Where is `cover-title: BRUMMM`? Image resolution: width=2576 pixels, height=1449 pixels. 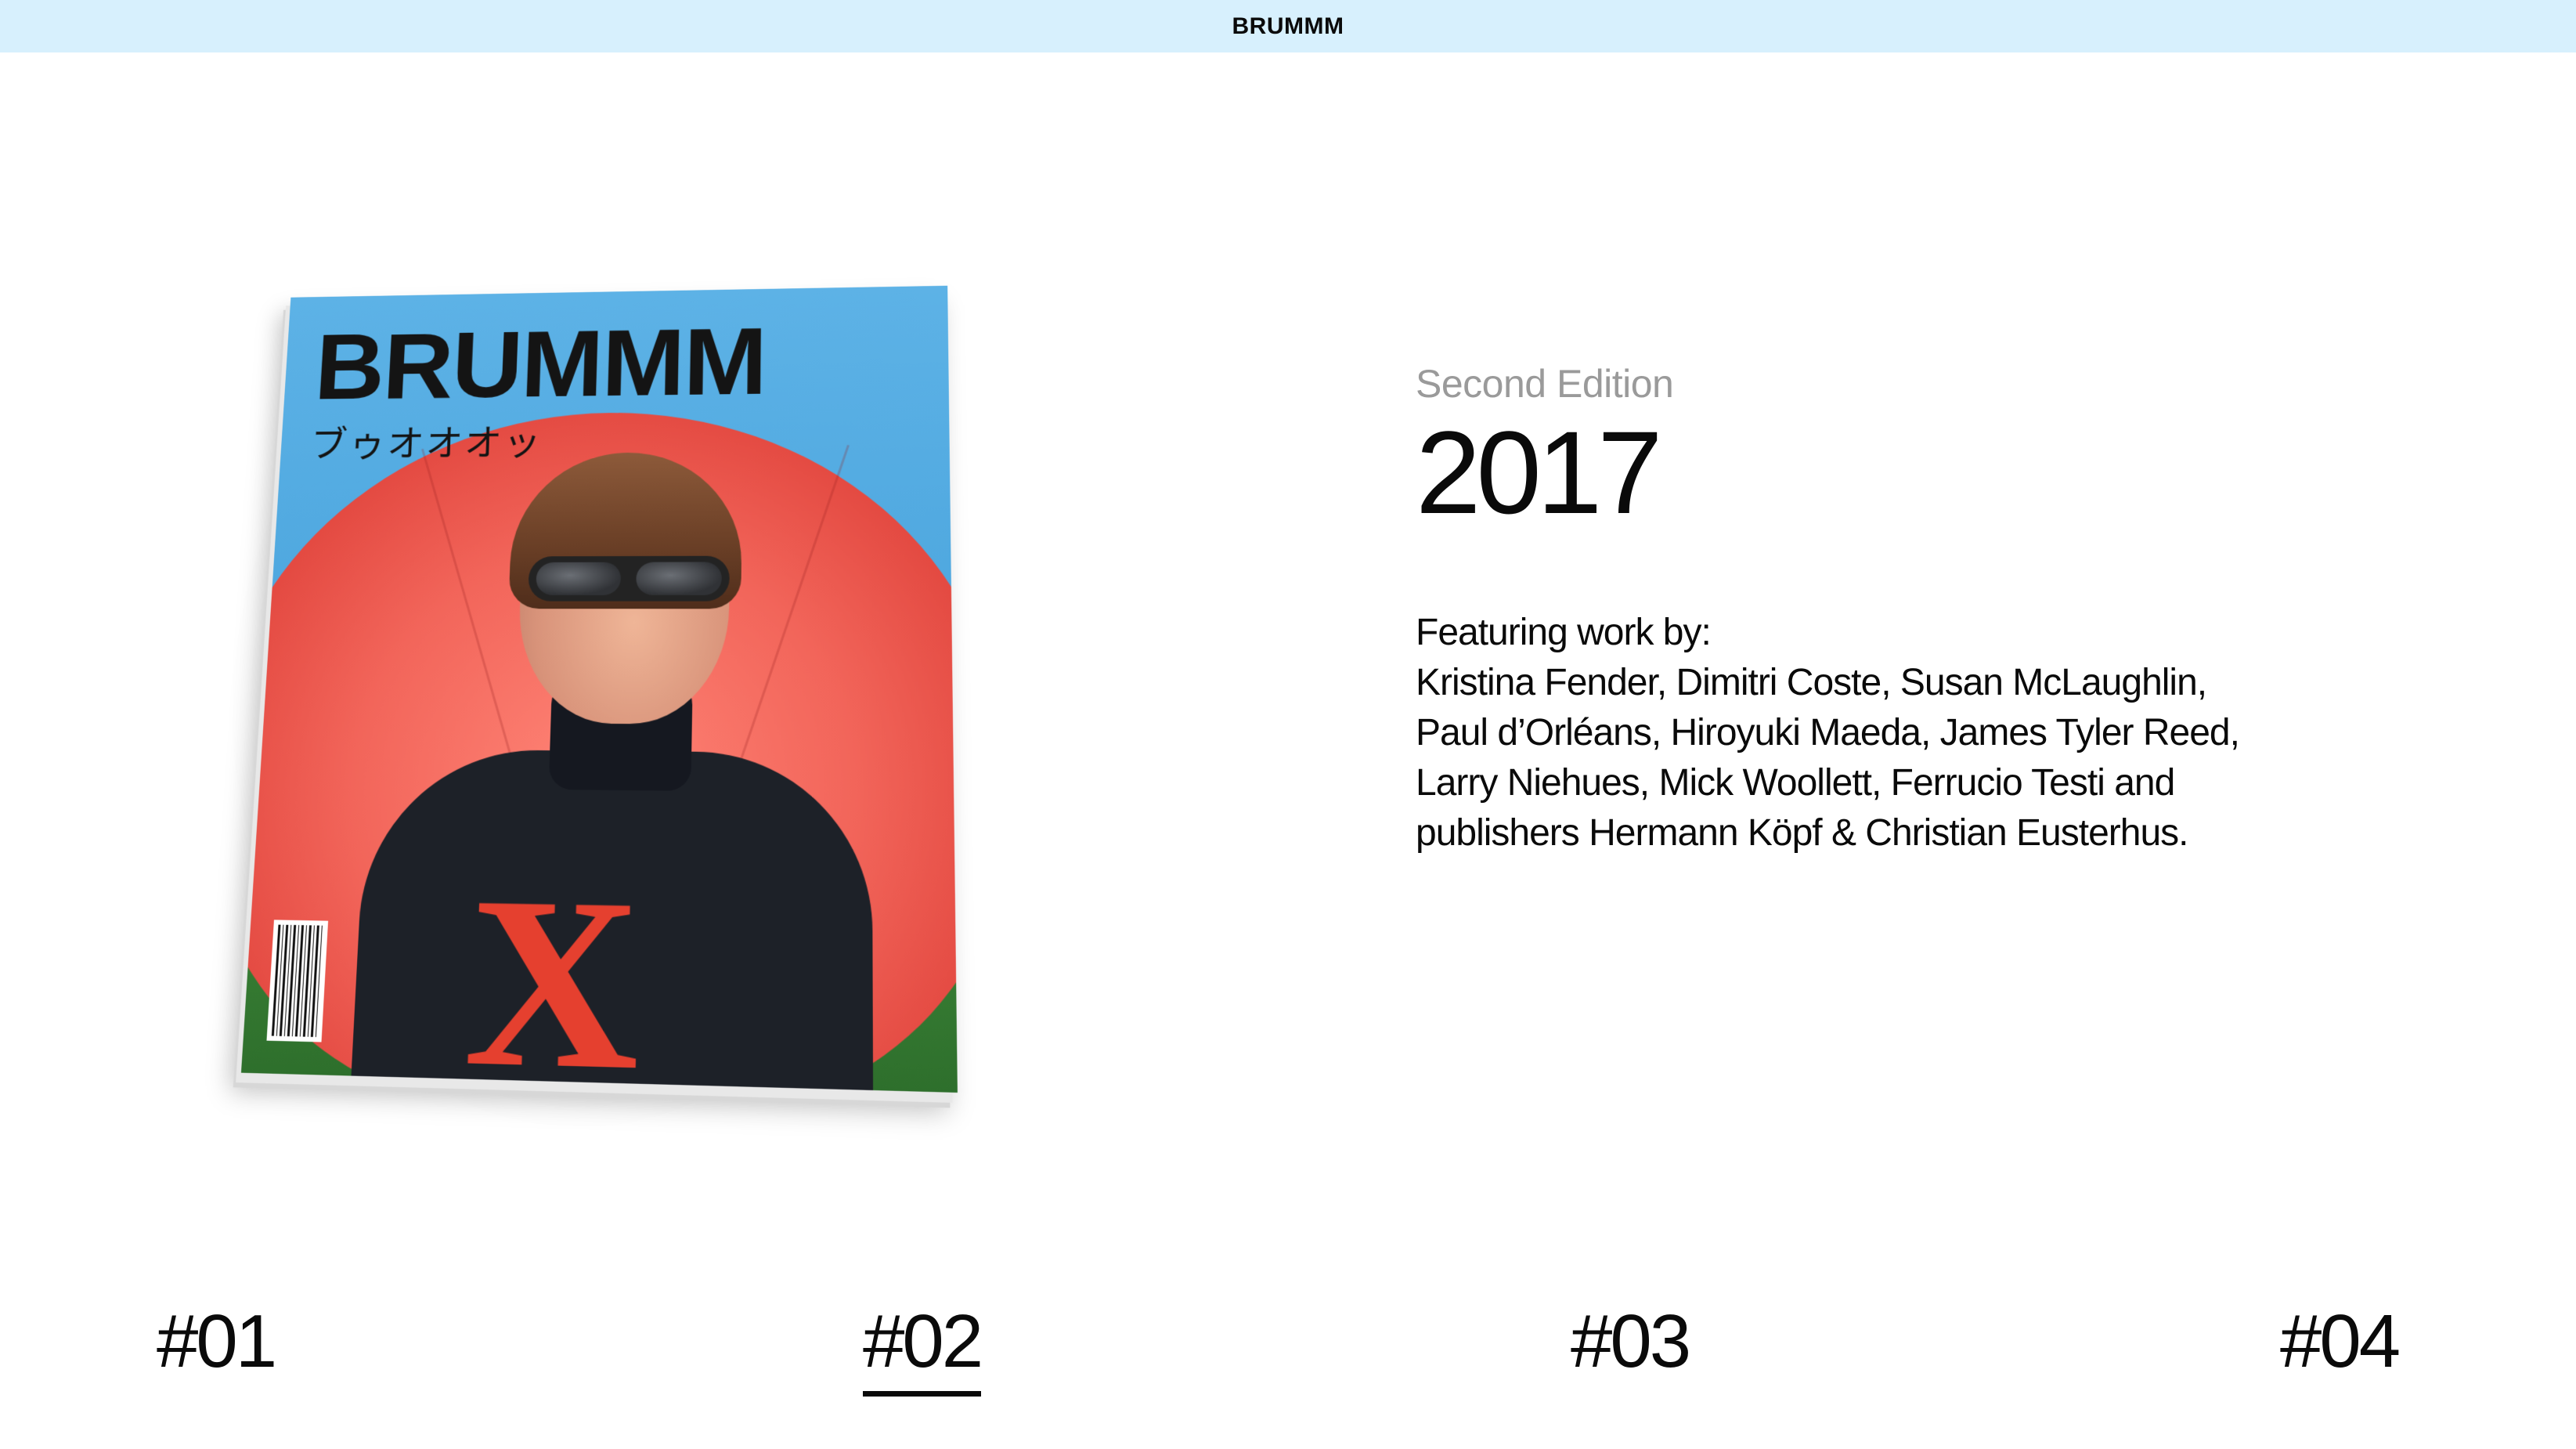 cover-title: BRUMMM is located at coordinates (539, 363).